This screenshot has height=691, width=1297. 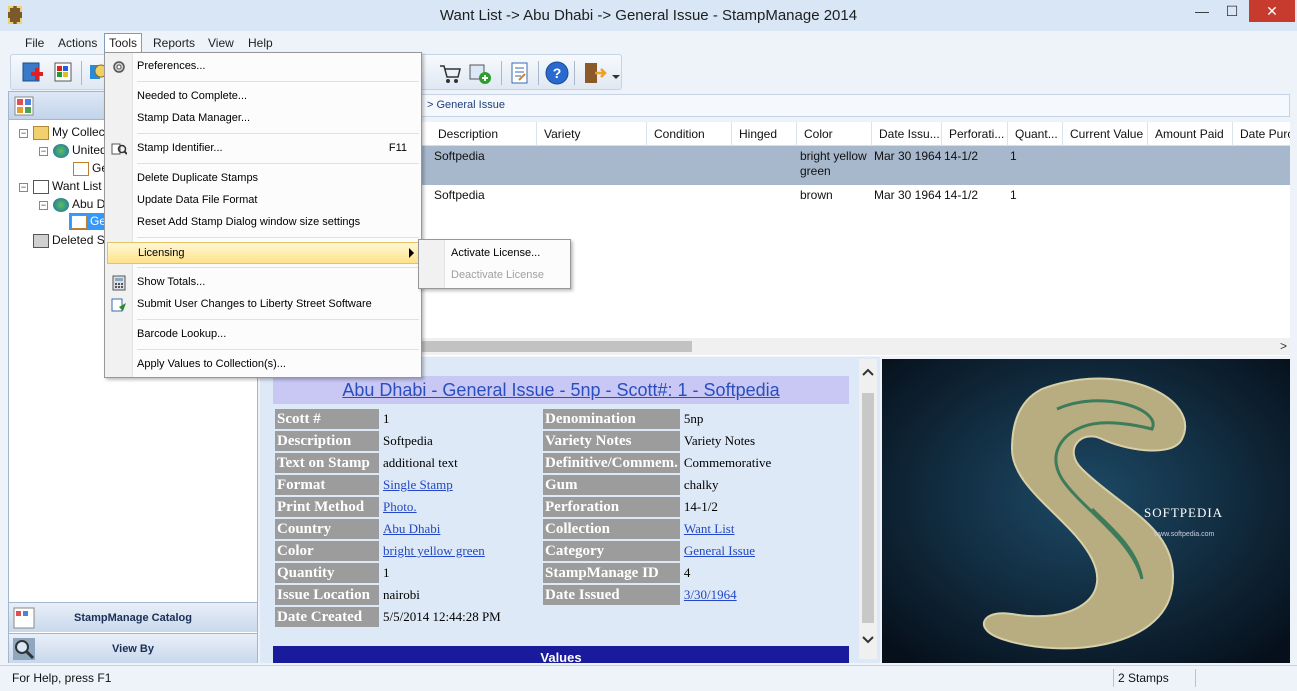 What do you see at coordinates (34, 43) in the screenshot?
I see `menu-file: File` at bounding box center [34, 43].